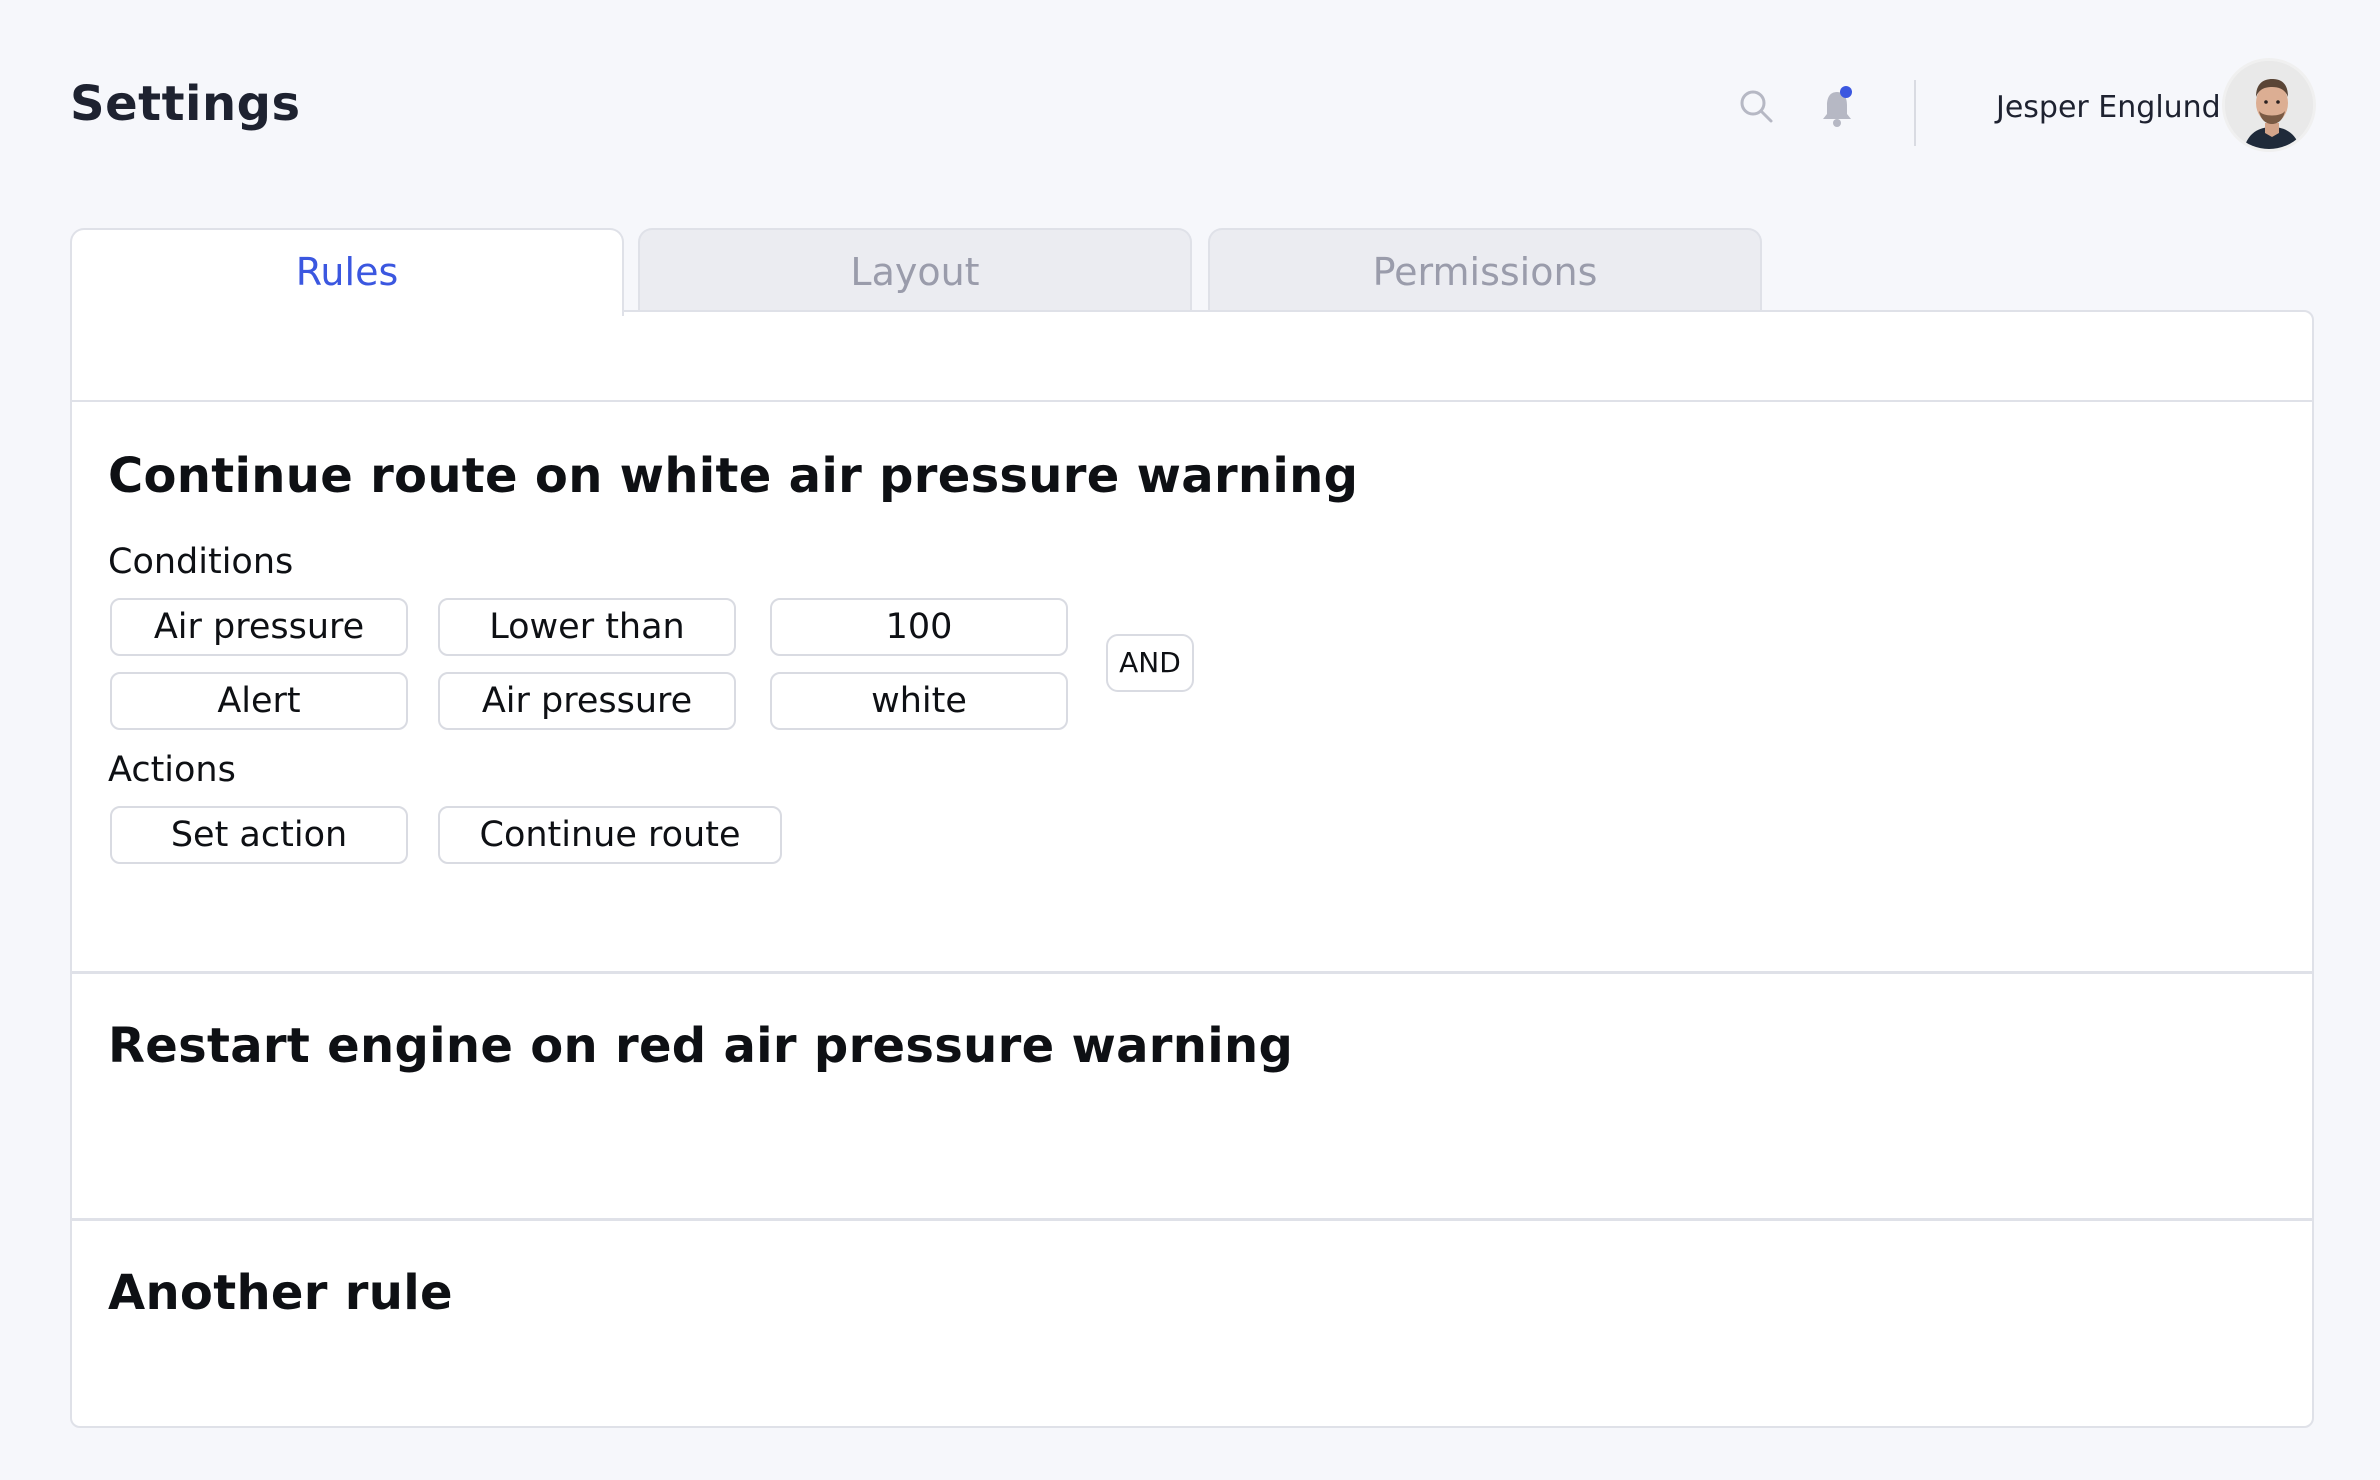 The width and height of the screenshot is (2380, 1480). What do you see at coordinates (259, 627) in the screenshot?
I see `condition-field-chip: Air pressure` at bounding box center [259, 627].